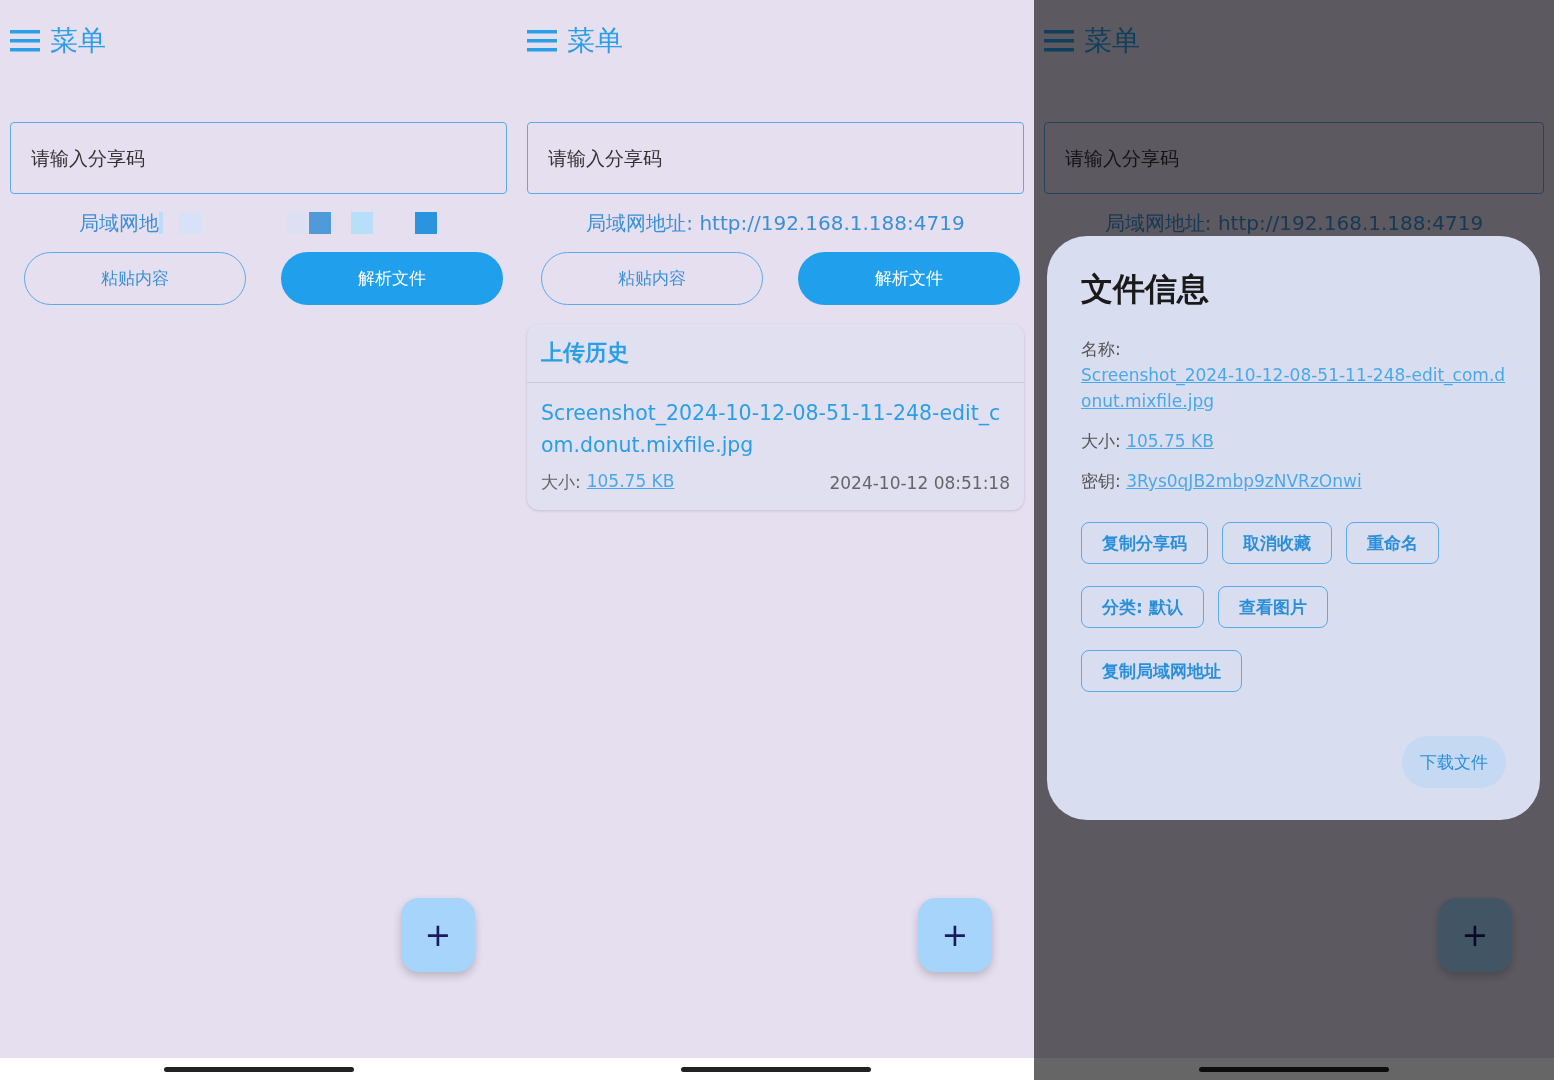  I want to click on download-button: 下载文件, so click(1454, 762).